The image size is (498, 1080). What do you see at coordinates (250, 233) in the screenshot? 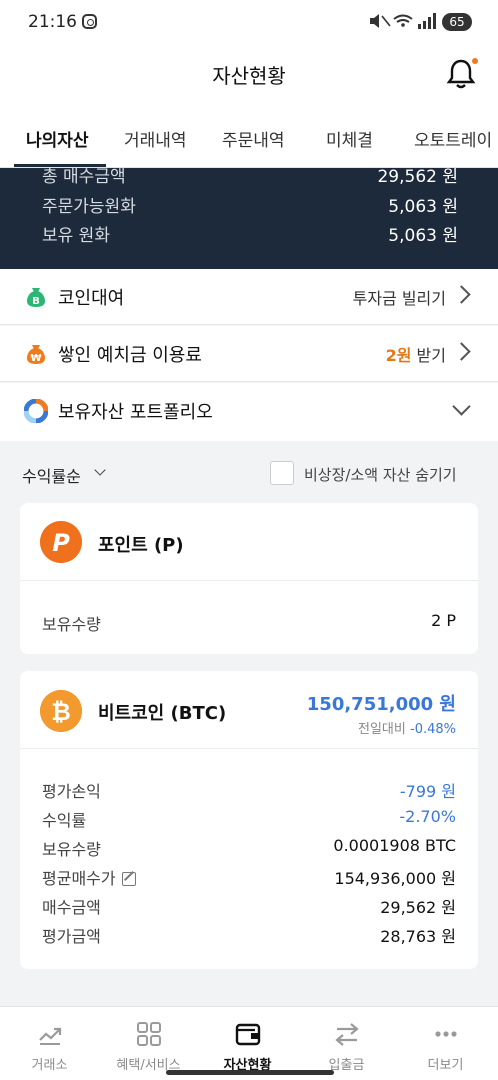
I see `summary-row: 보유 원화 5,063 원` at bounding box center [250, 233].